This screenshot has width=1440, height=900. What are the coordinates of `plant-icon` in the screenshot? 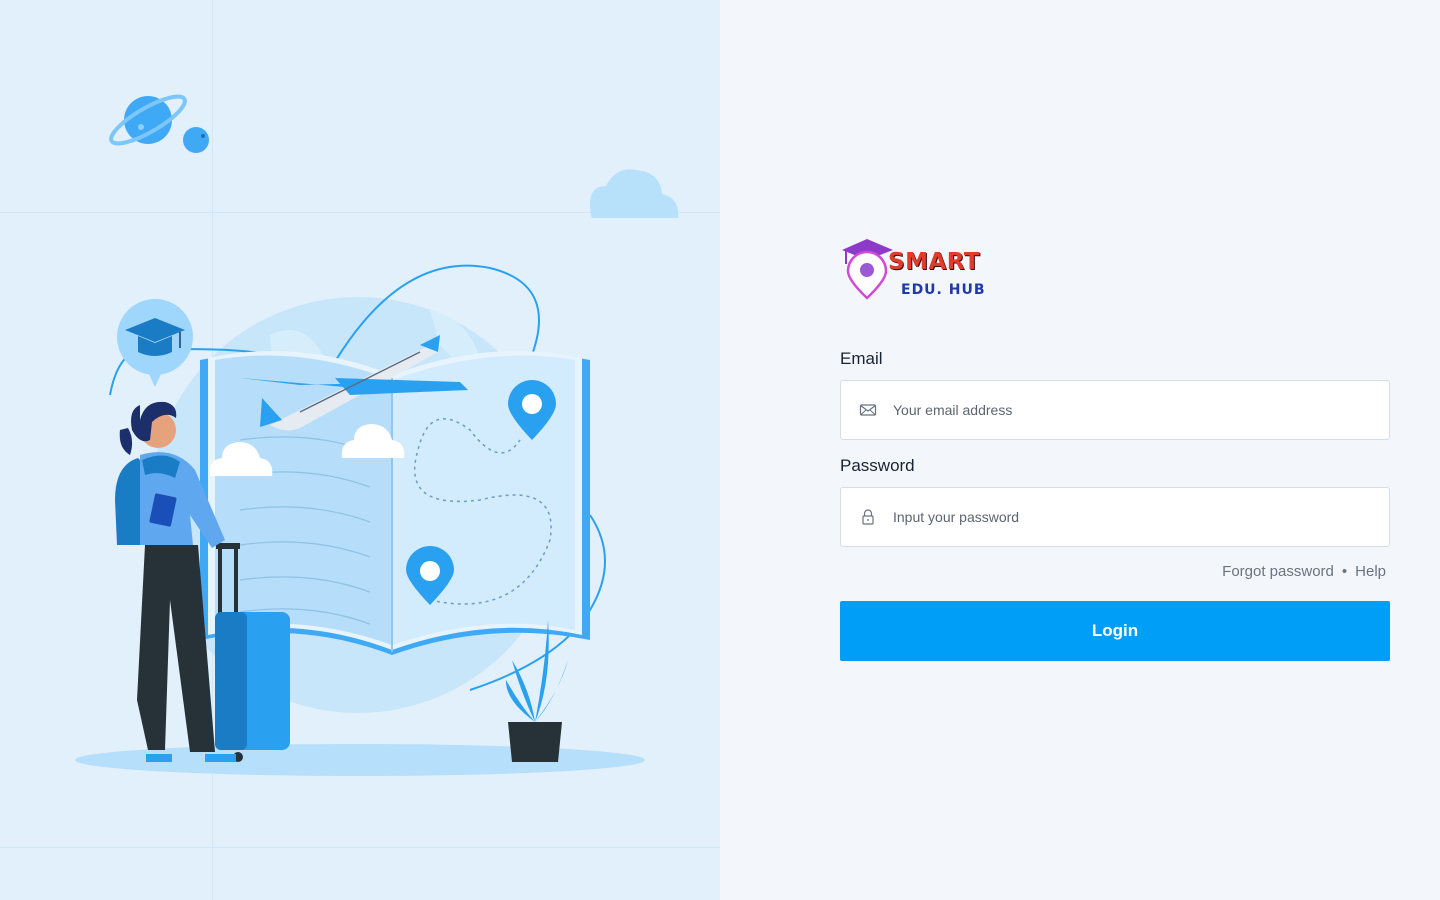 It's located at (536, 691).